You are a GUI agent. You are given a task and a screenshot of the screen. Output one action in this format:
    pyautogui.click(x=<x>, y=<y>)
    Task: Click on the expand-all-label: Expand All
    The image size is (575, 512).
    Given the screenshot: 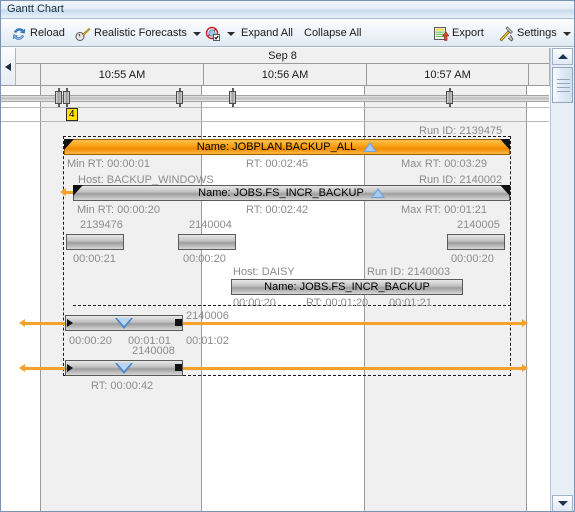 What is the action you would take?
    pyautogui.click(x=267, y=33)
    